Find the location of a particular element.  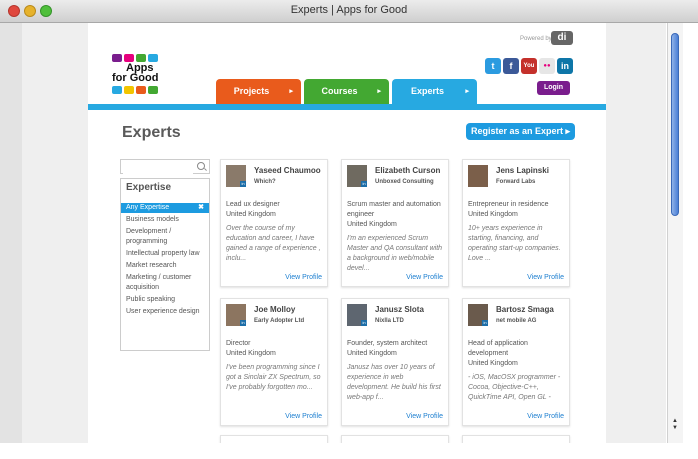

search-field is located at coordinates (165, 168).